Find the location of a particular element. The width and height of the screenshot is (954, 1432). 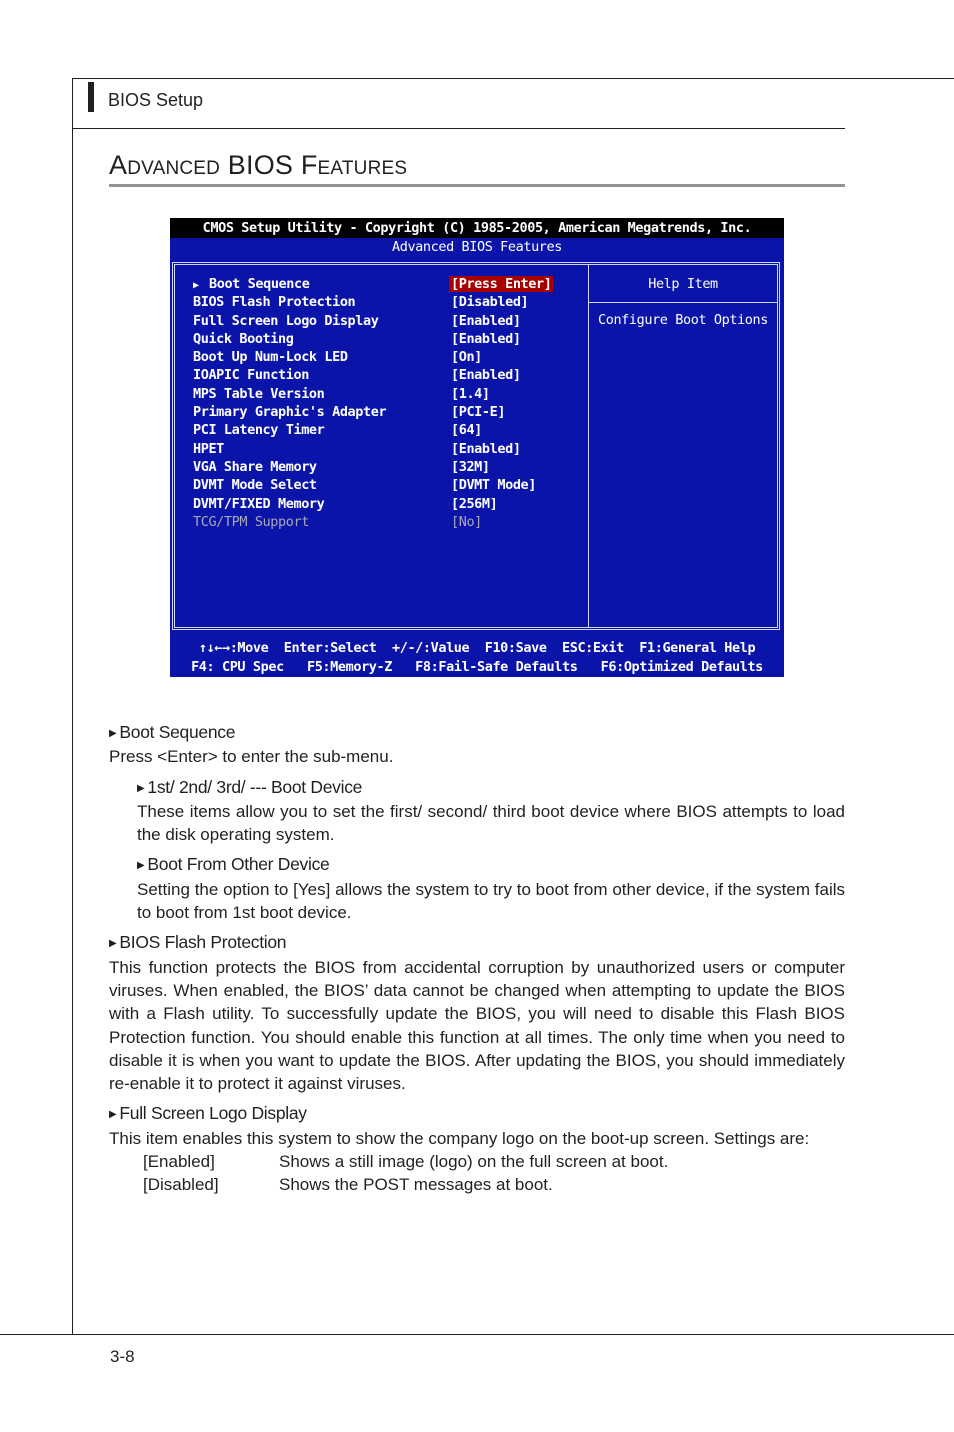

bios-item-label: DVMT/FIXED Memory is located at coordinates (259, 503).